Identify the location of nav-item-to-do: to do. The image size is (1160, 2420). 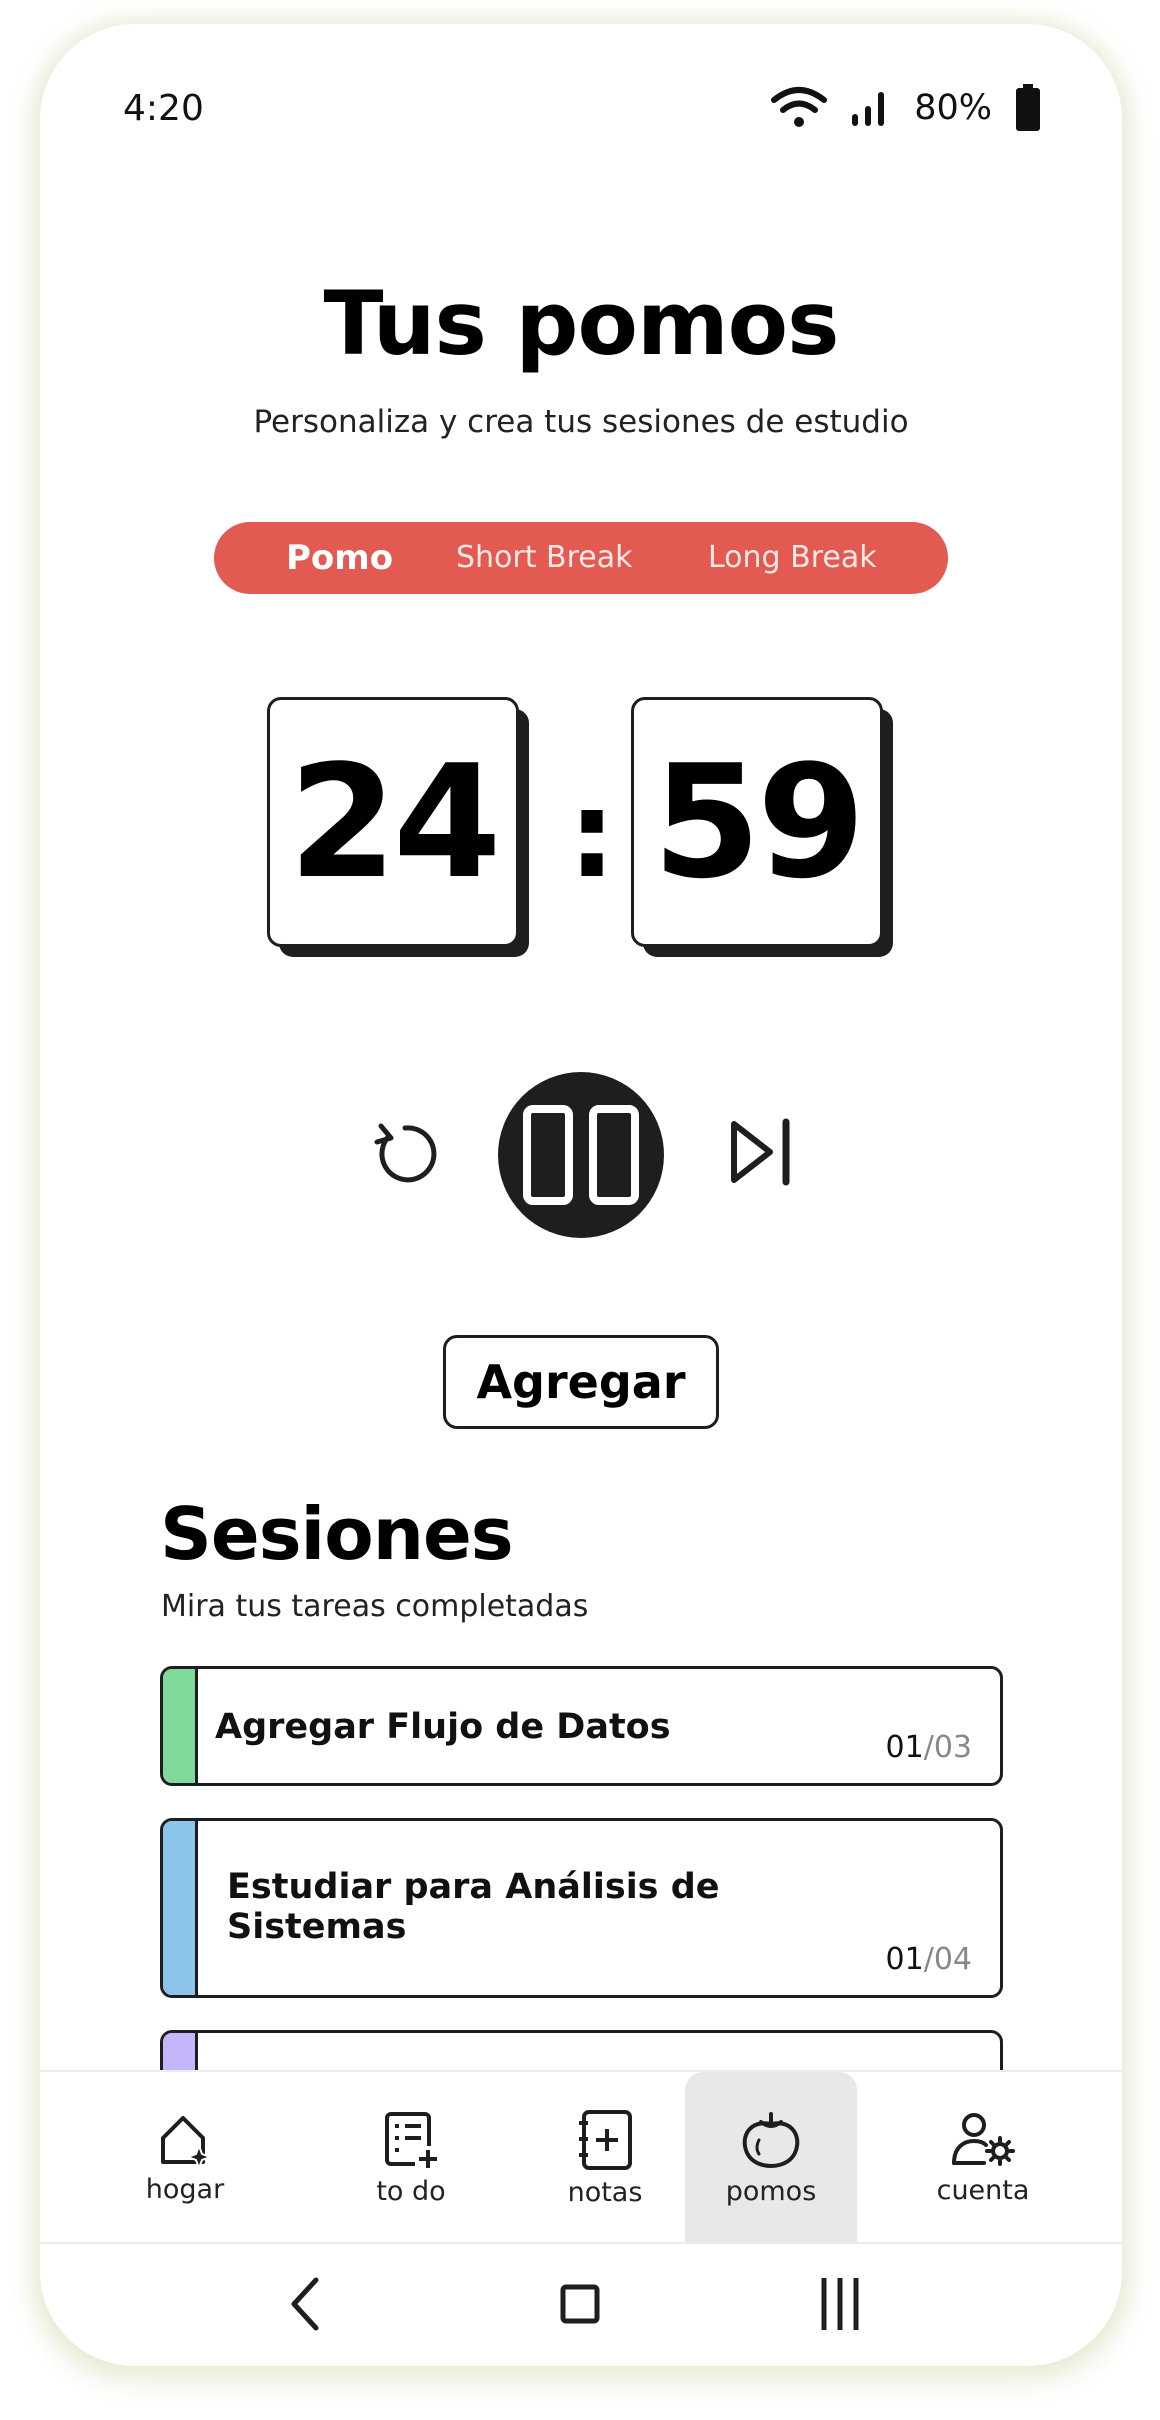
(411, 2158).